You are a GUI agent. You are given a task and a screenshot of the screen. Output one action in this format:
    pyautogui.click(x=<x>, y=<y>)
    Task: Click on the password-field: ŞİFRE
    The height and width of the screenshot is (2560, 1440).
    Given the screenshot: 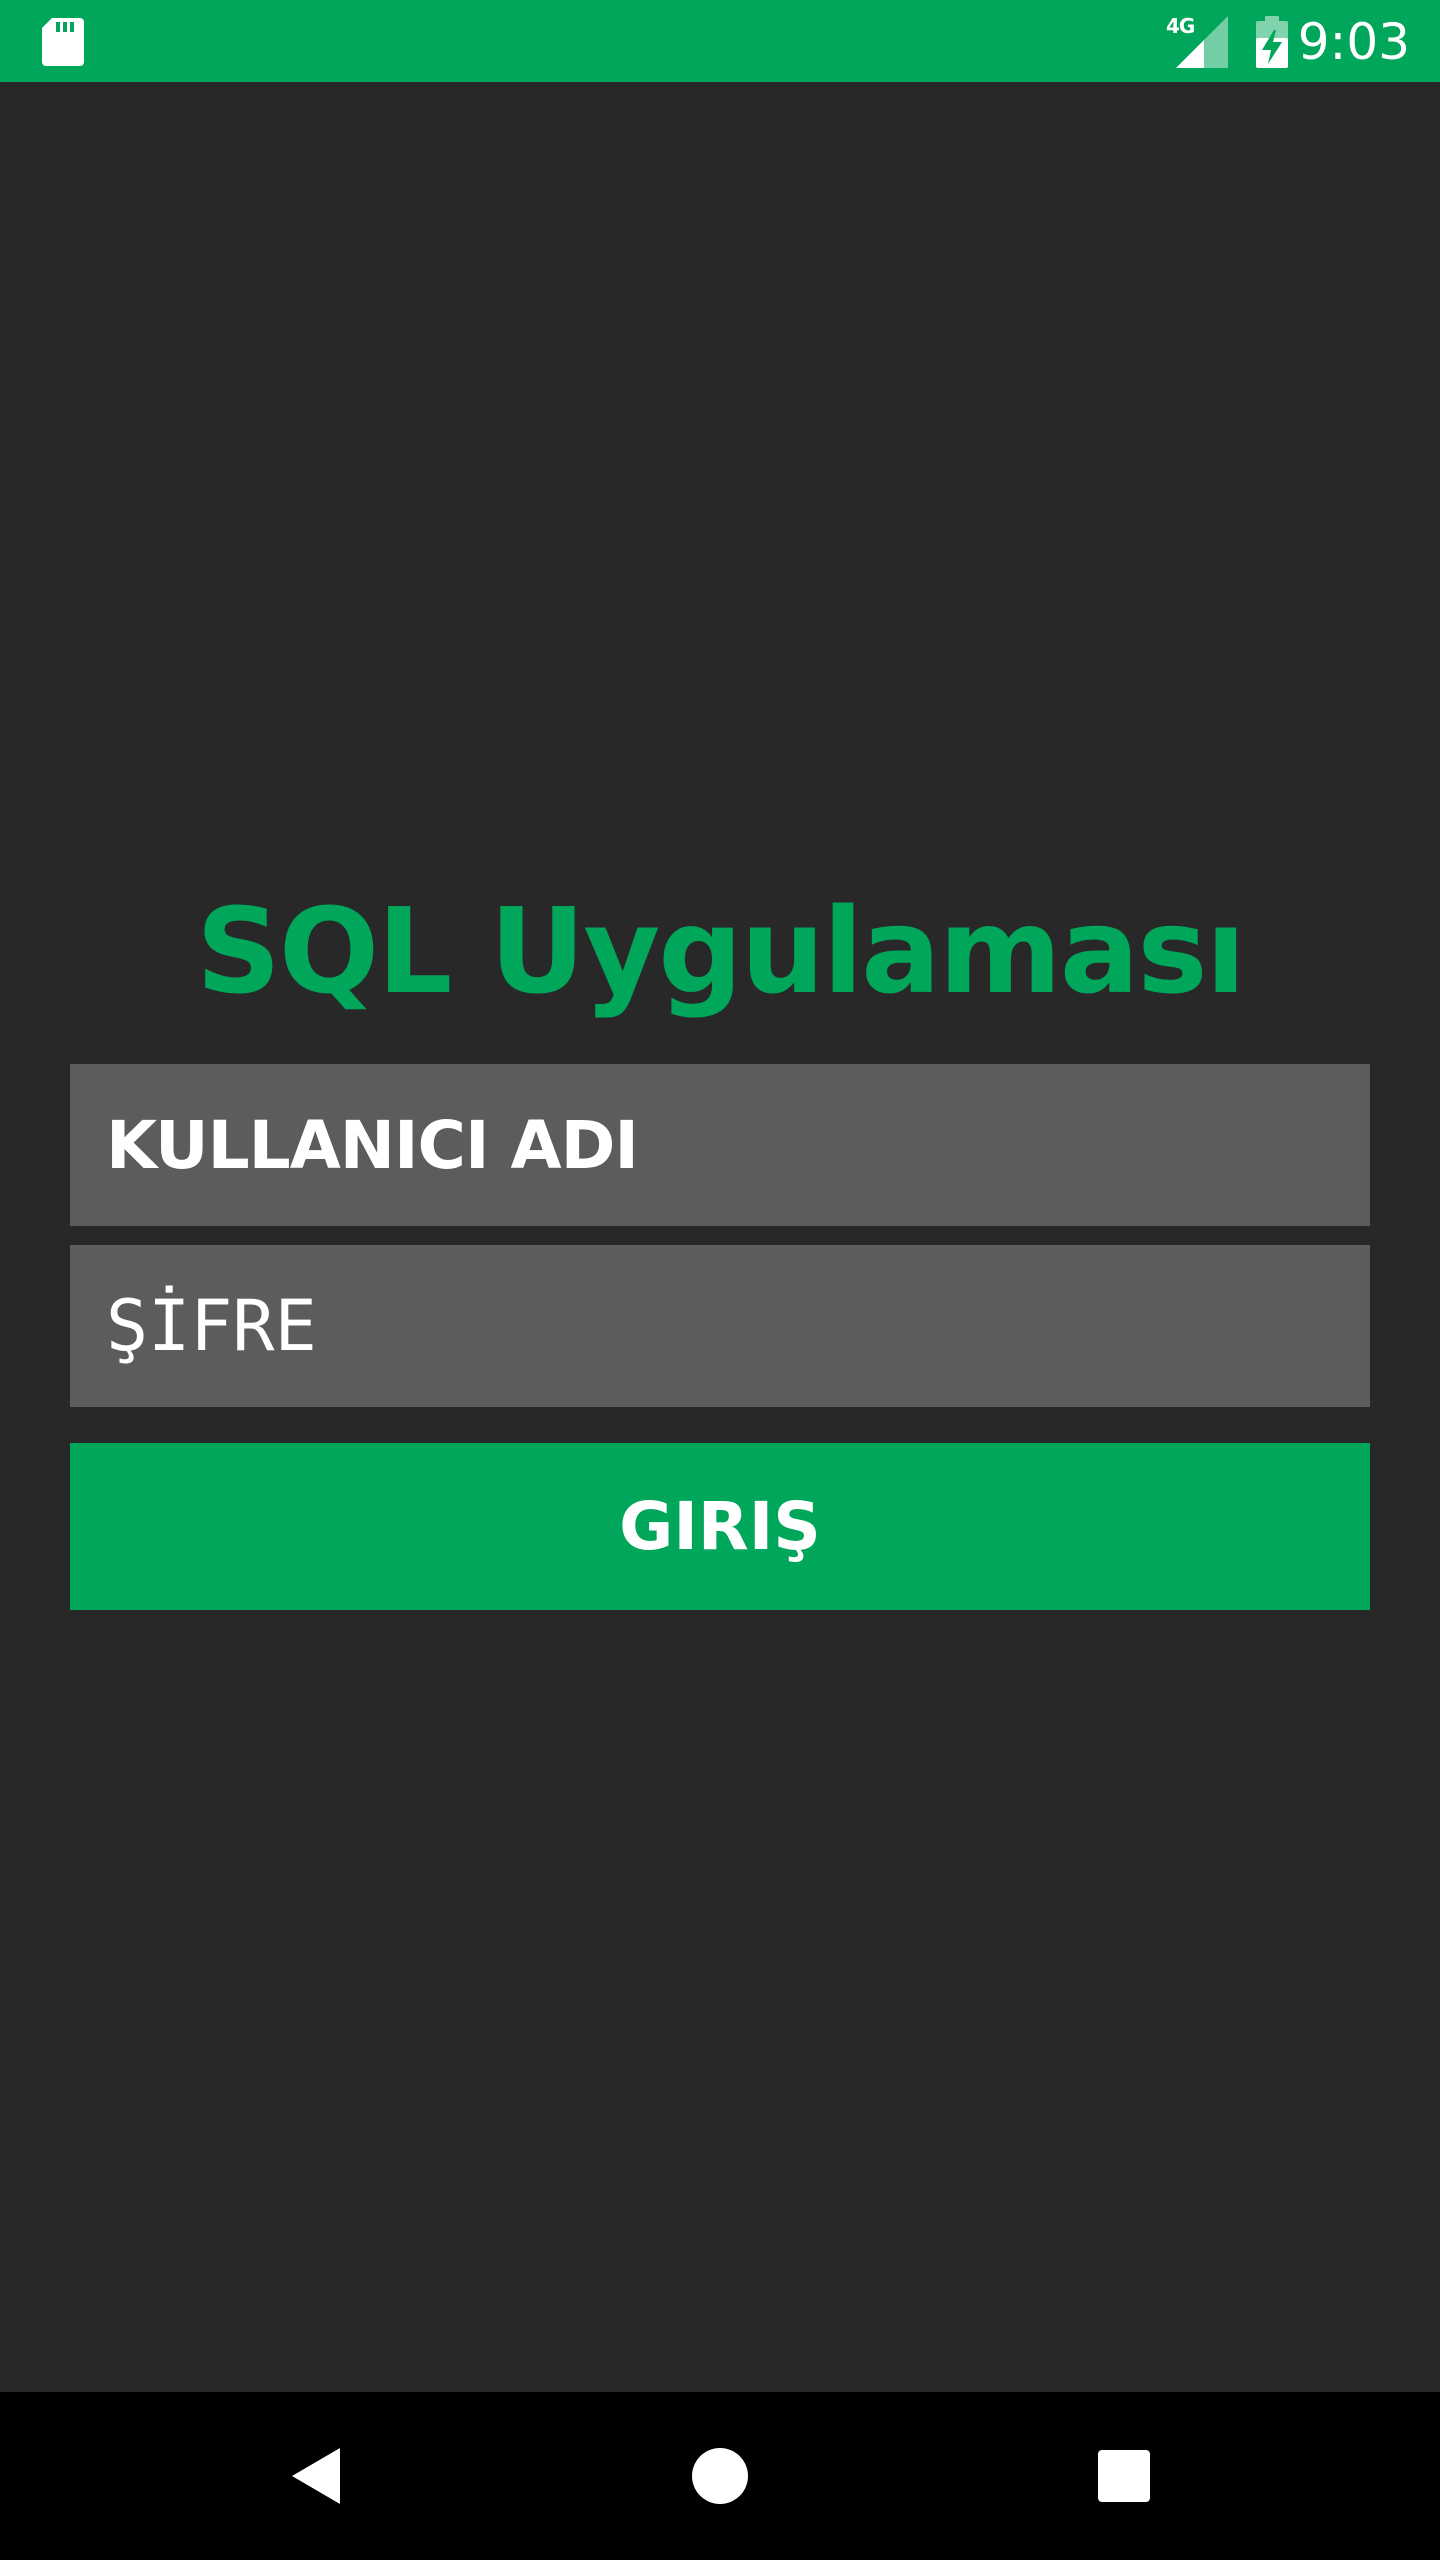 What is the action you would take?
    pyautogui.click(x=720, y=1326)
    